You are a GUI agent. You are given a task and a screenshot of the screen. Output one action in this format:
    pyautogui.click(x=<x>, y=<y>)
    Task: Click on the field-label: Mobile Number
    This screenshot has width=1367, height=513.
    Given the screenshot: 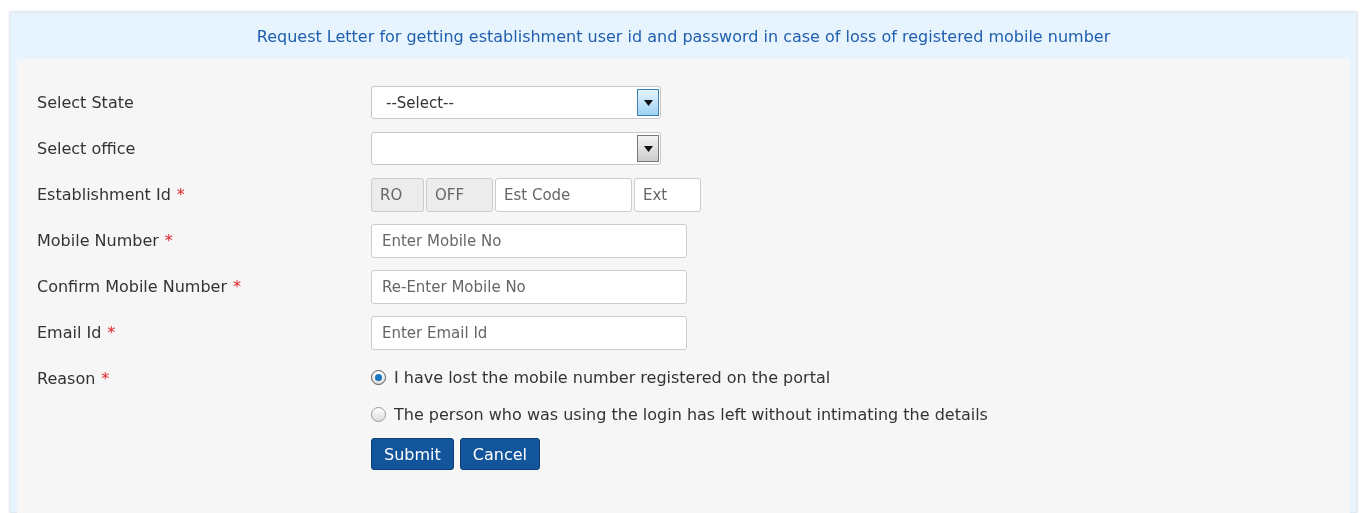 What is the action you would take?
    pyautogui.click(x=98, y=240)
    